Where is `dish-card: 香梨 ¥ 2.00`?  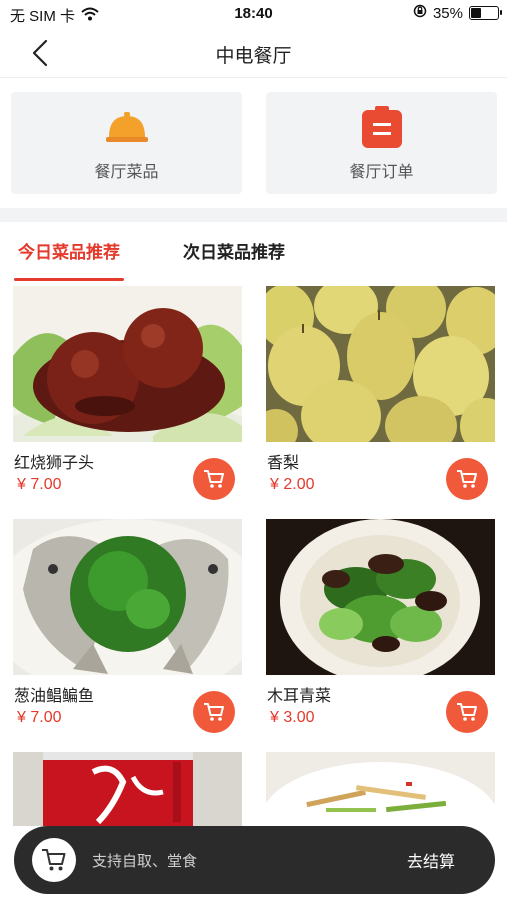 dish-card: 香梨 ¥ 2.00 is located at coordinates (380, 393).